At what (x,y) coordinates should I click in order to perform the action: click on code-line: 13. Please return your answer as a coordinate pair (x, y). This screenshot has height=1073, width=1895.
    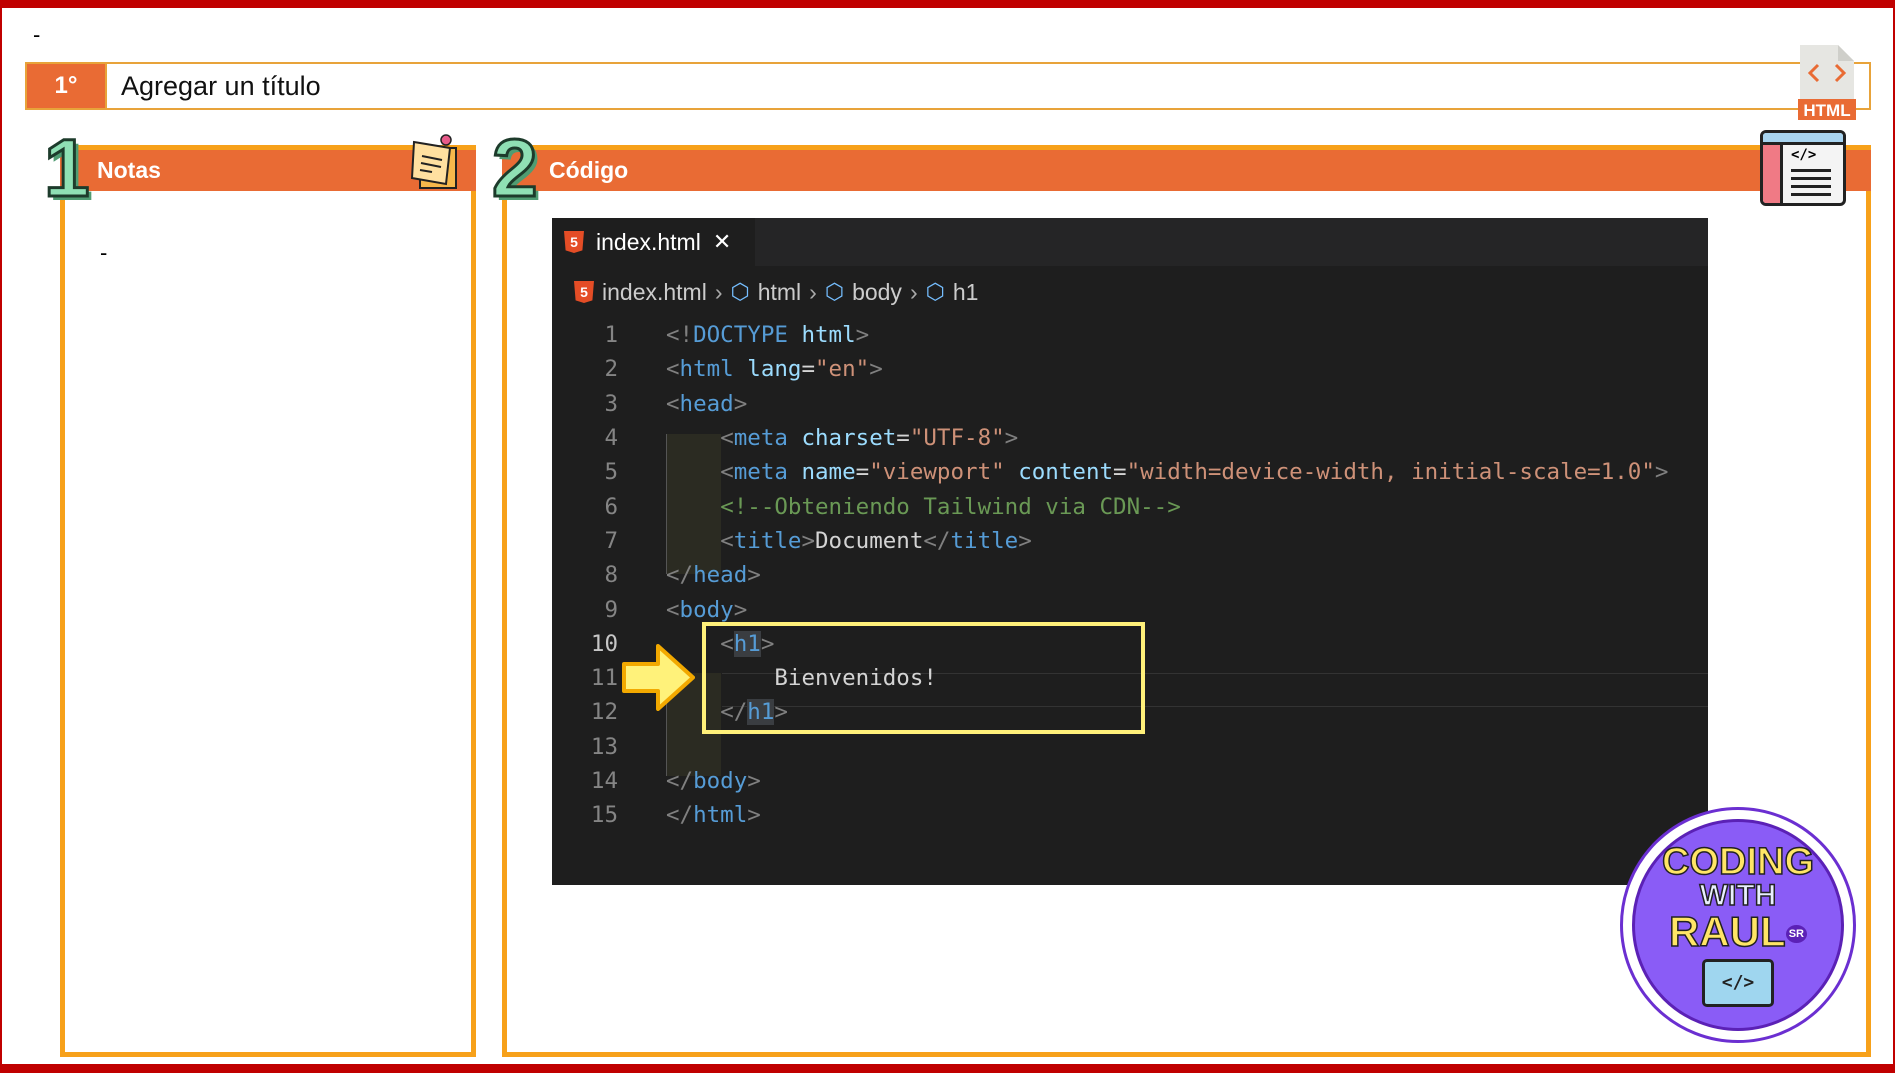
    Looking at the image, I should click on (1130, 747).